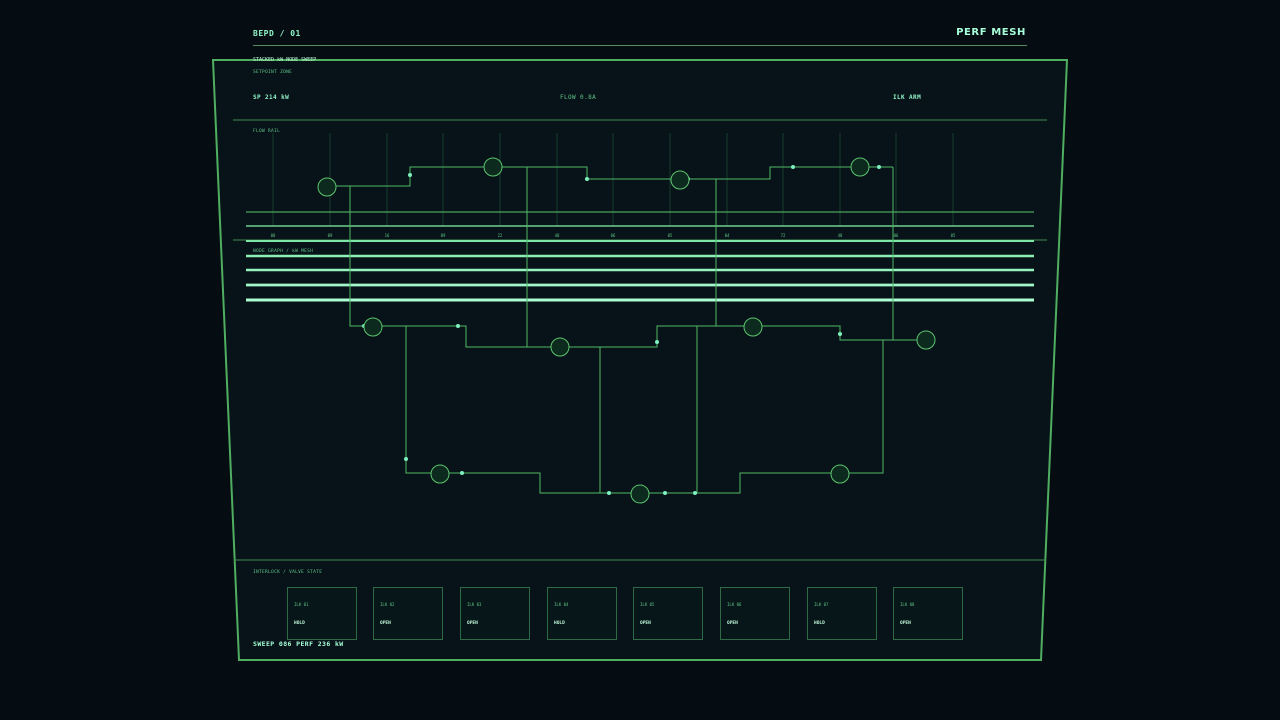  Describe the element at coordinates (582, 613) in the screenshot. I see `valve-card: ILK 04 HOLD` at that location.